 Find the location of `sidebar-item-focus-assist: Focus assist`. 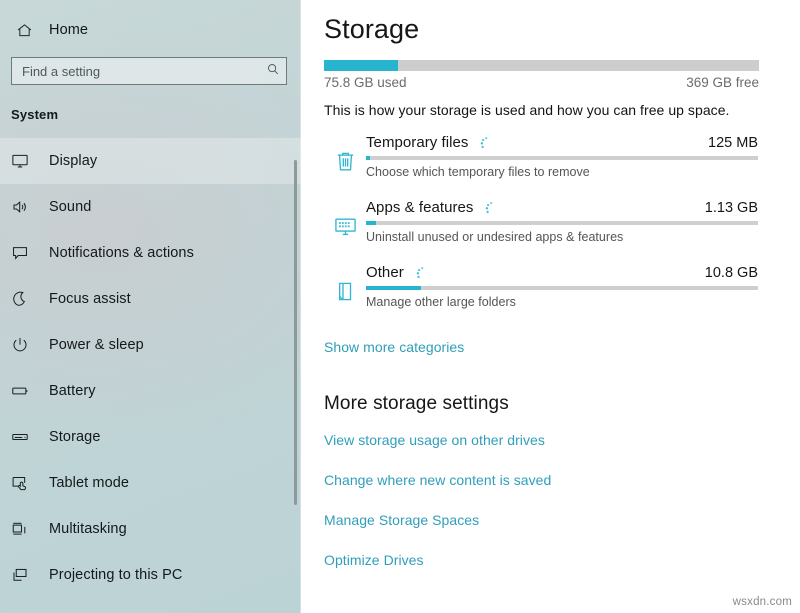

sidebar-item-focus-assist: Focus assist is located at coordinates (150, 299).